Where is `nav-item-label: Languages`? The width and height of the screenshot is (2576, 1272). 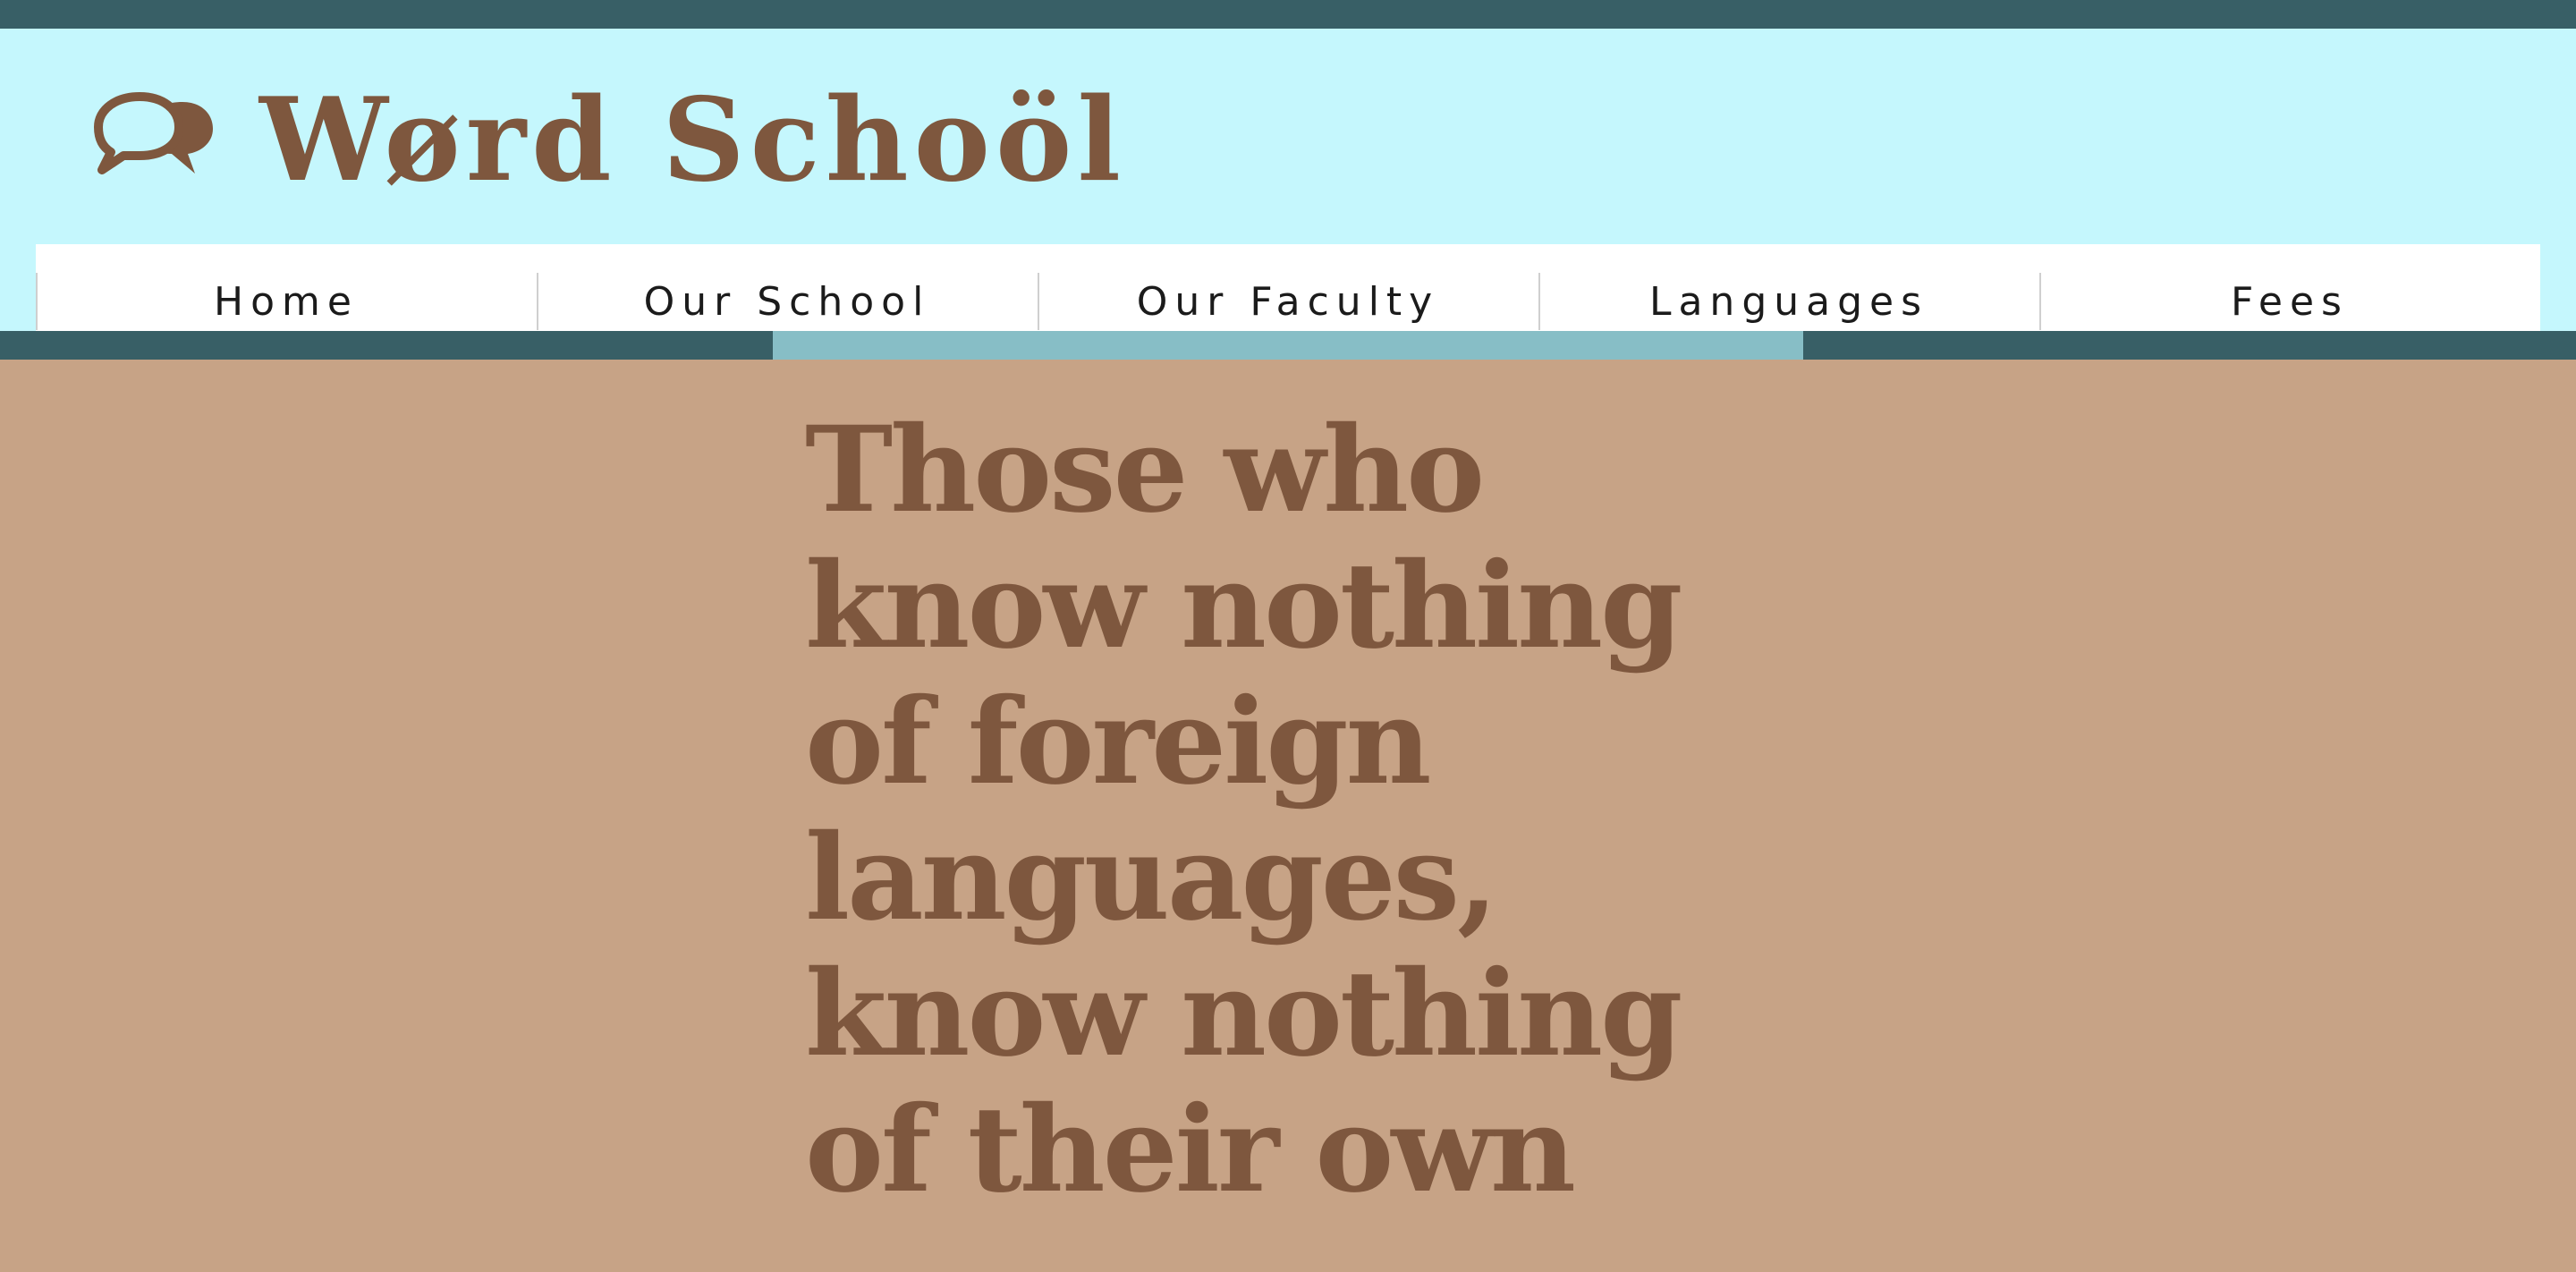
nav-item-label: Languages is located at coordinates (1788, 301).